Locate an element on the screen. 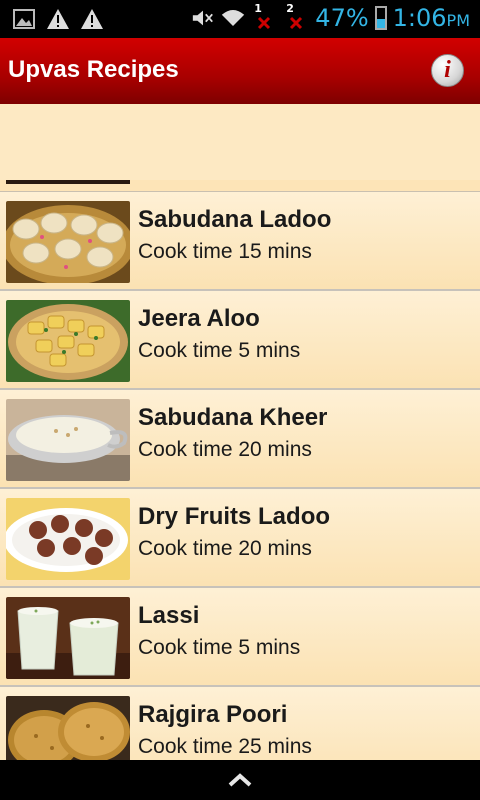 The height and width of the screenshot is (800, 480). list-item: Lassi Cook time 5 mins is located at coordinates (240, 637).